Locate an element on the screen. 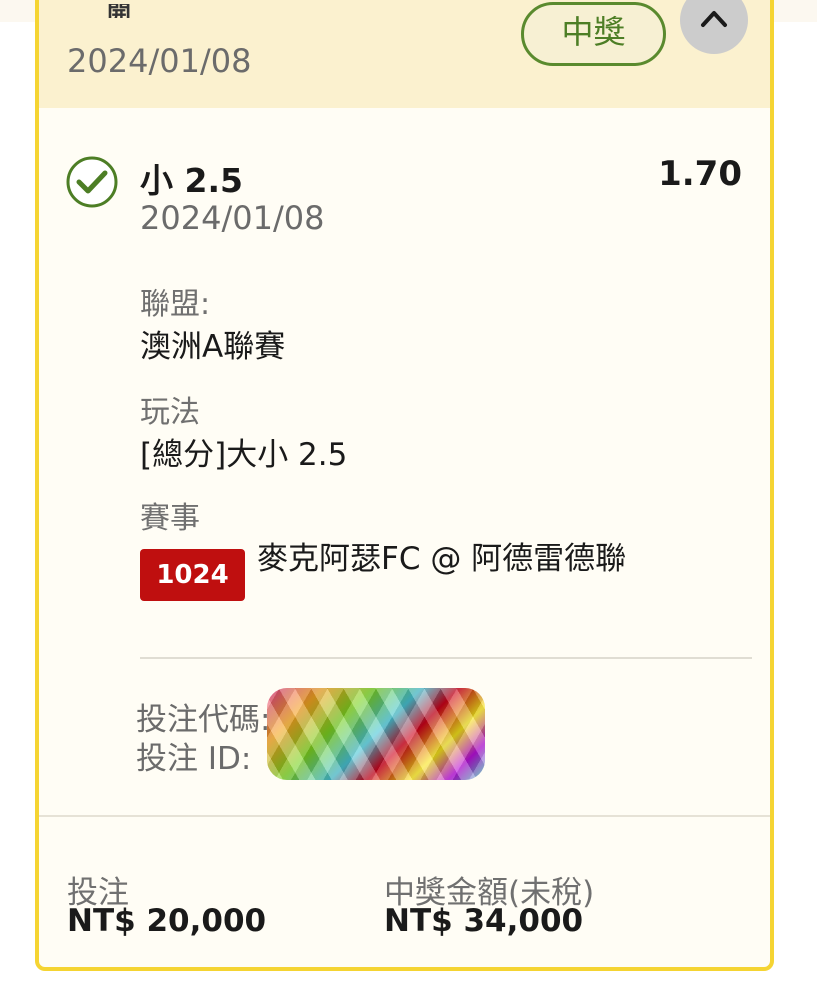 The image size is (817, 1000). header-date: 2024/01/08 is located at coordinates (159, 61).